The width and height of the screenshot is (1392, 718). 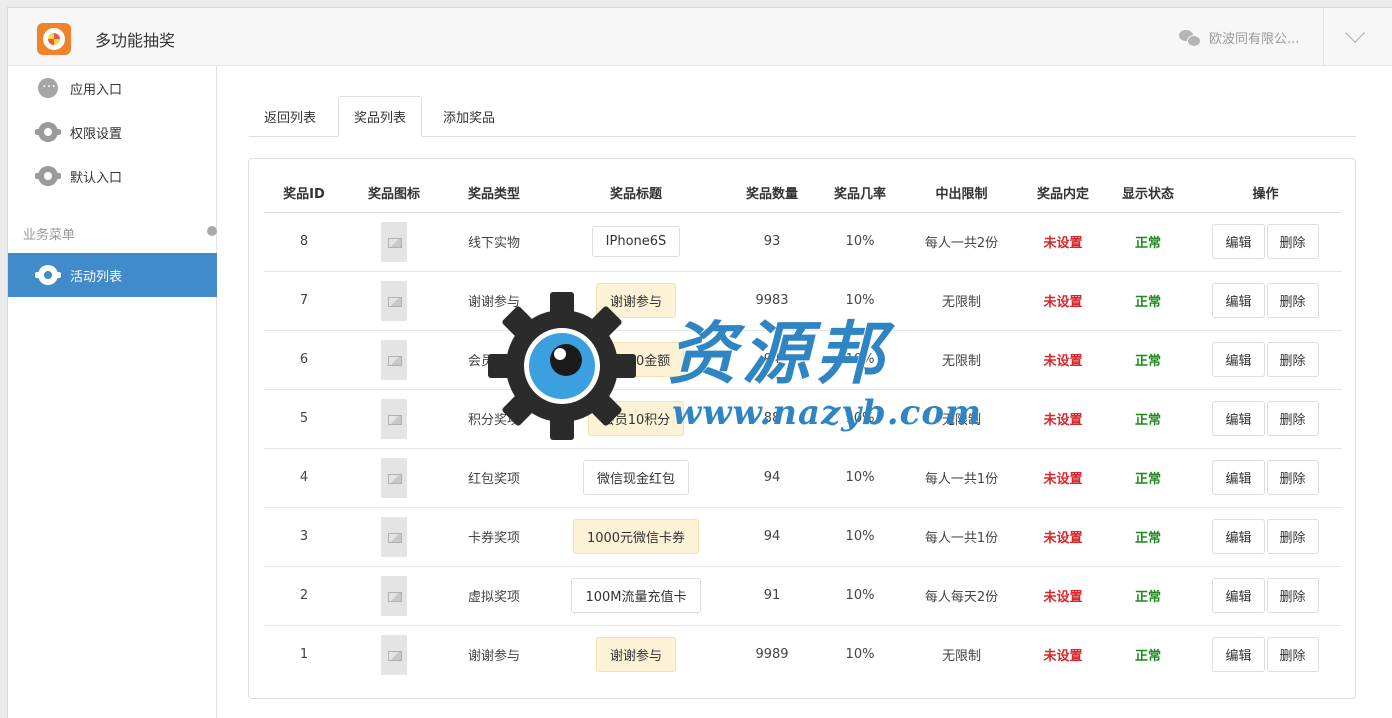 What do you see at coordinates (772, 193) in the screenshot?
I see `column-header: 奖品数量` at bounding box center [772, 193].